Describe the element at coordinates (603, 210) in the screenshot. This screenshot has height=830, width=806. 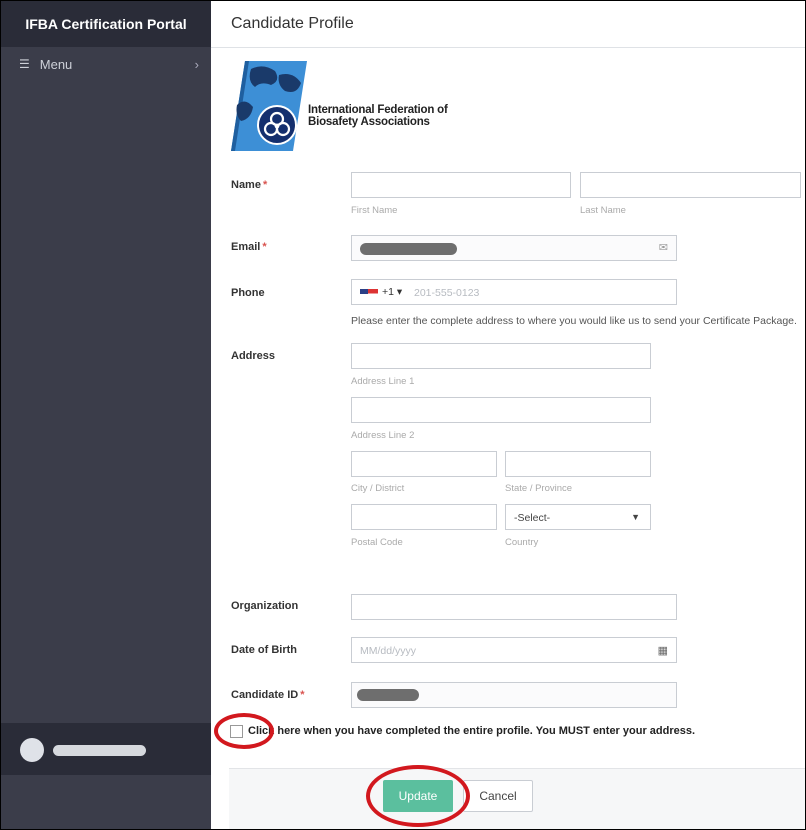
I see `last-name-caption: Last Name` at that location.